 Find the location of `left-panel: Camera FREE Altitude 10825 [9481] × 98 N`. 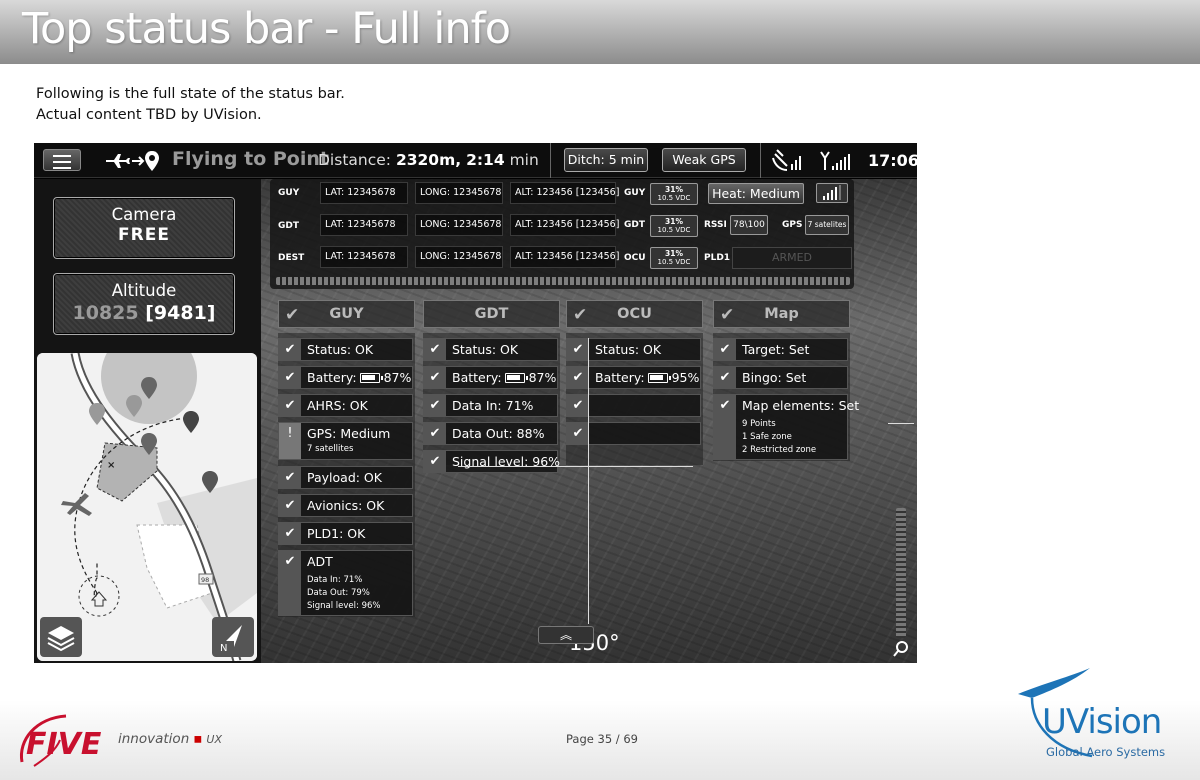

left-panel: Camera FREE Altitude 10825 [9481] × 98 N is located at coordinates (147, 421).